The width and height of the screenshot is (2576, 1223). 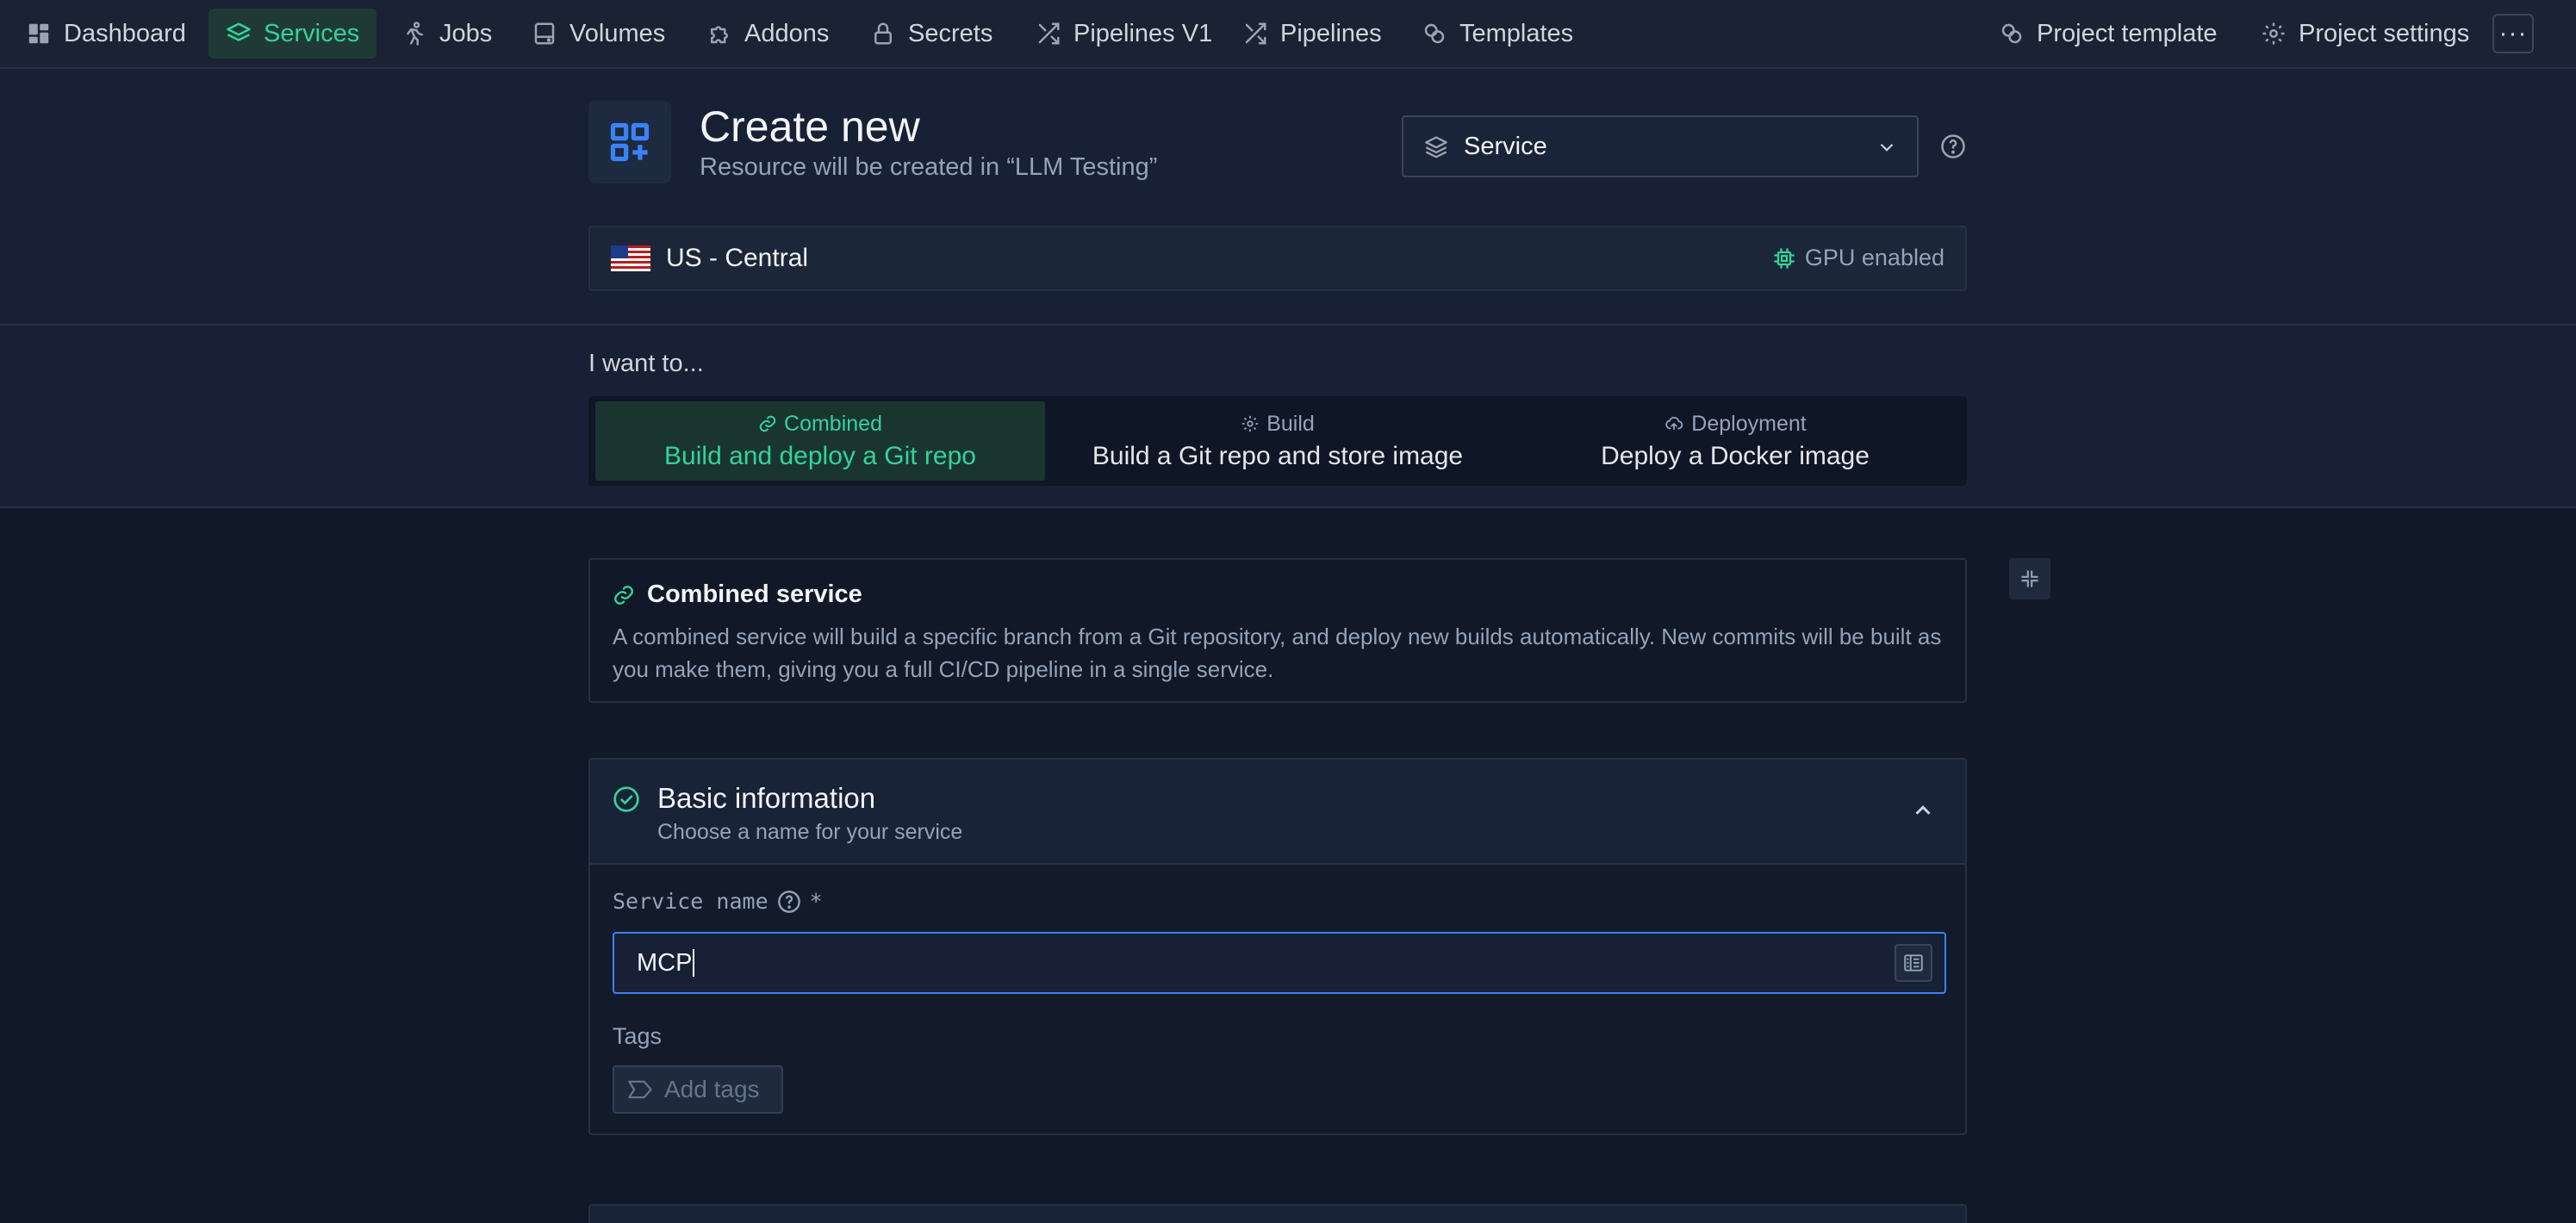 I want to click on collapse-info-button, so click(x=2030, y=578).